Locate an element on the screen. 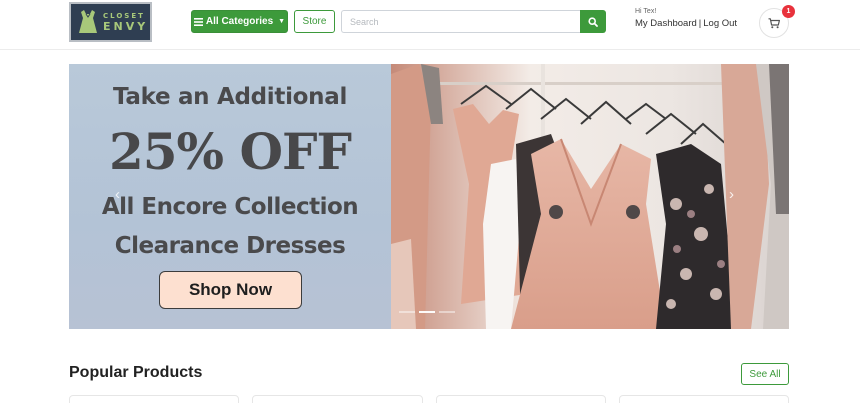  account-links: My Dashboard | Log Out is located at coordinates (686, 24).